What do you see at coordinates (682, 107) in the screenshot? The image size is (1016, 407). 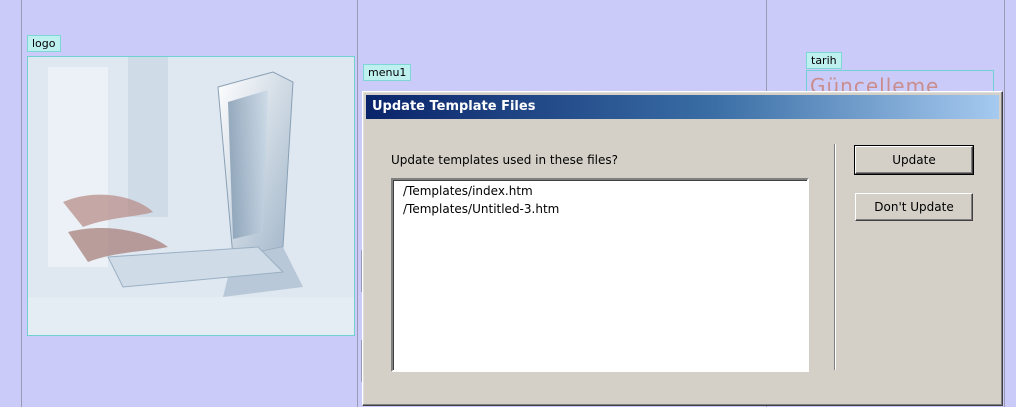 I see `dialog-title-bar: Update Template Files` at bounding box center [682, 107].